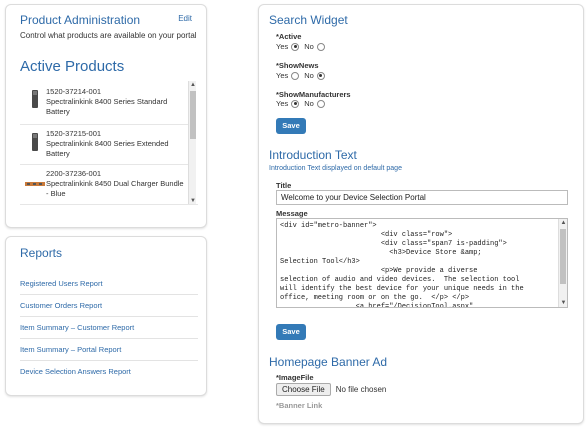 The image size is (588, 429). What do you see at coordinates (320, 75) in the screenshot?
I see `shownews-no-radio` at bounding box center [320, 75].